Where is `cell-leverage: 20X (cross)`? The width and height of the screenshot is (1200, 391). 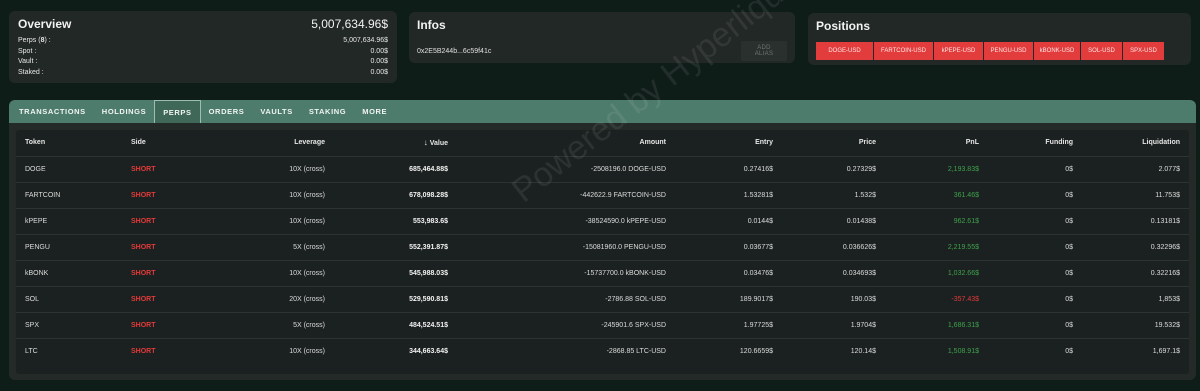 cell-leverage: 20X (cross) is located at coordinates (281, 299).